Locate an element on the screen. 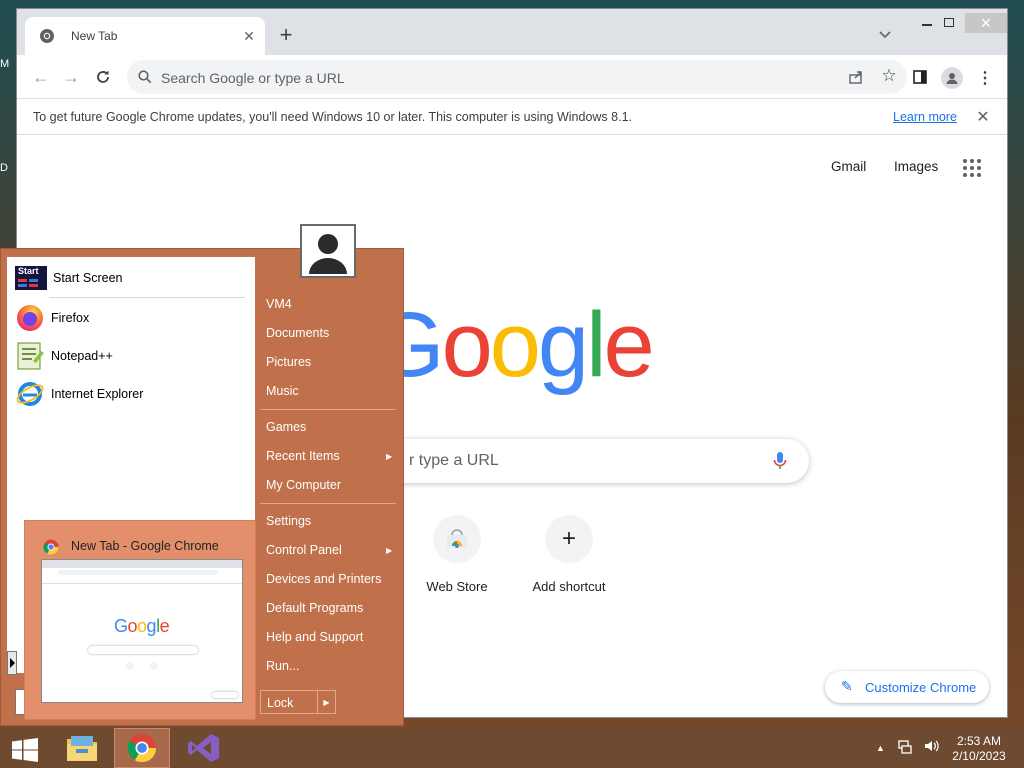 The width and height of the screenshot is (1024, 768). pinned-notepadpp: Notepad++ is located at coordinates (64, 356).